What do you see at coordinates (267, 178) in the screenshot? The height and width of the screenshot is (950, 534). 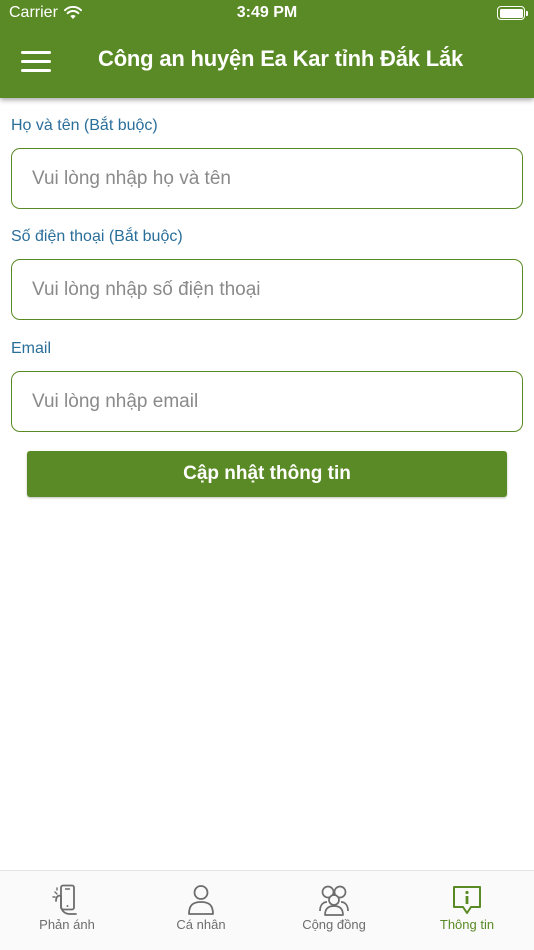 I see `name-input` at bounding box center [267, 178].